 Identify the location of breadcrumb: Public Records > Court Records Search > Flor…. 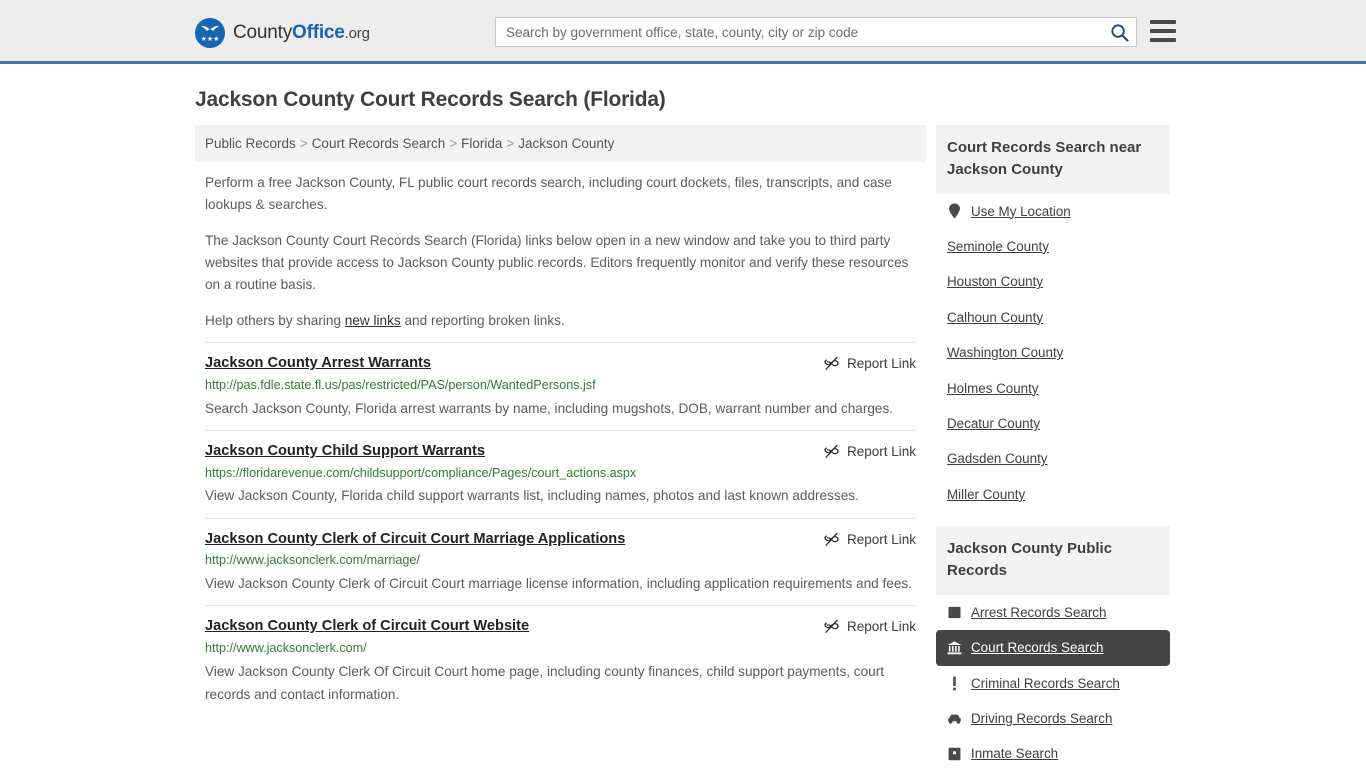
(560, 143).